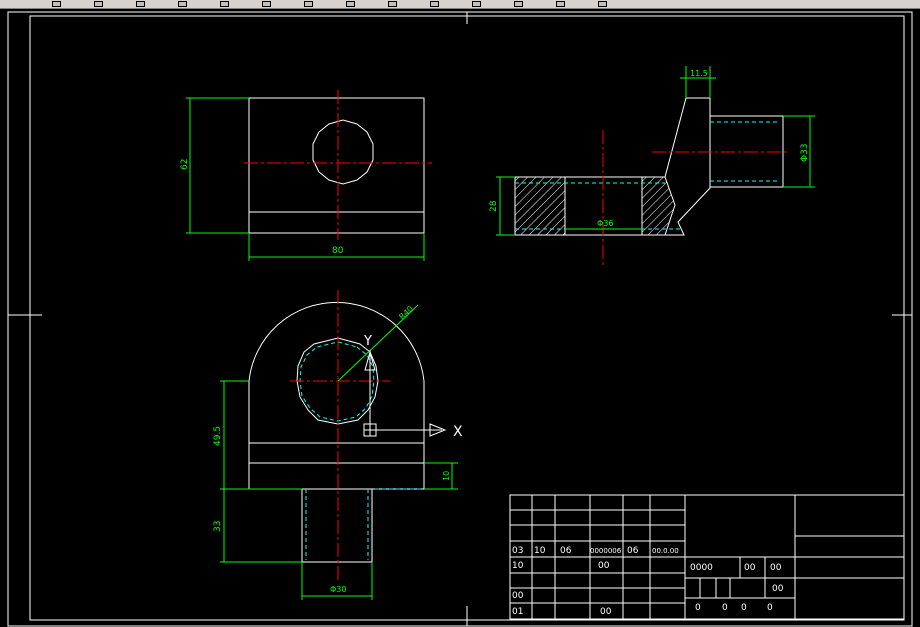 The height and width of the screenshot is (627, 920). I want to click on tb-d-3: 0, so click(725, 608).